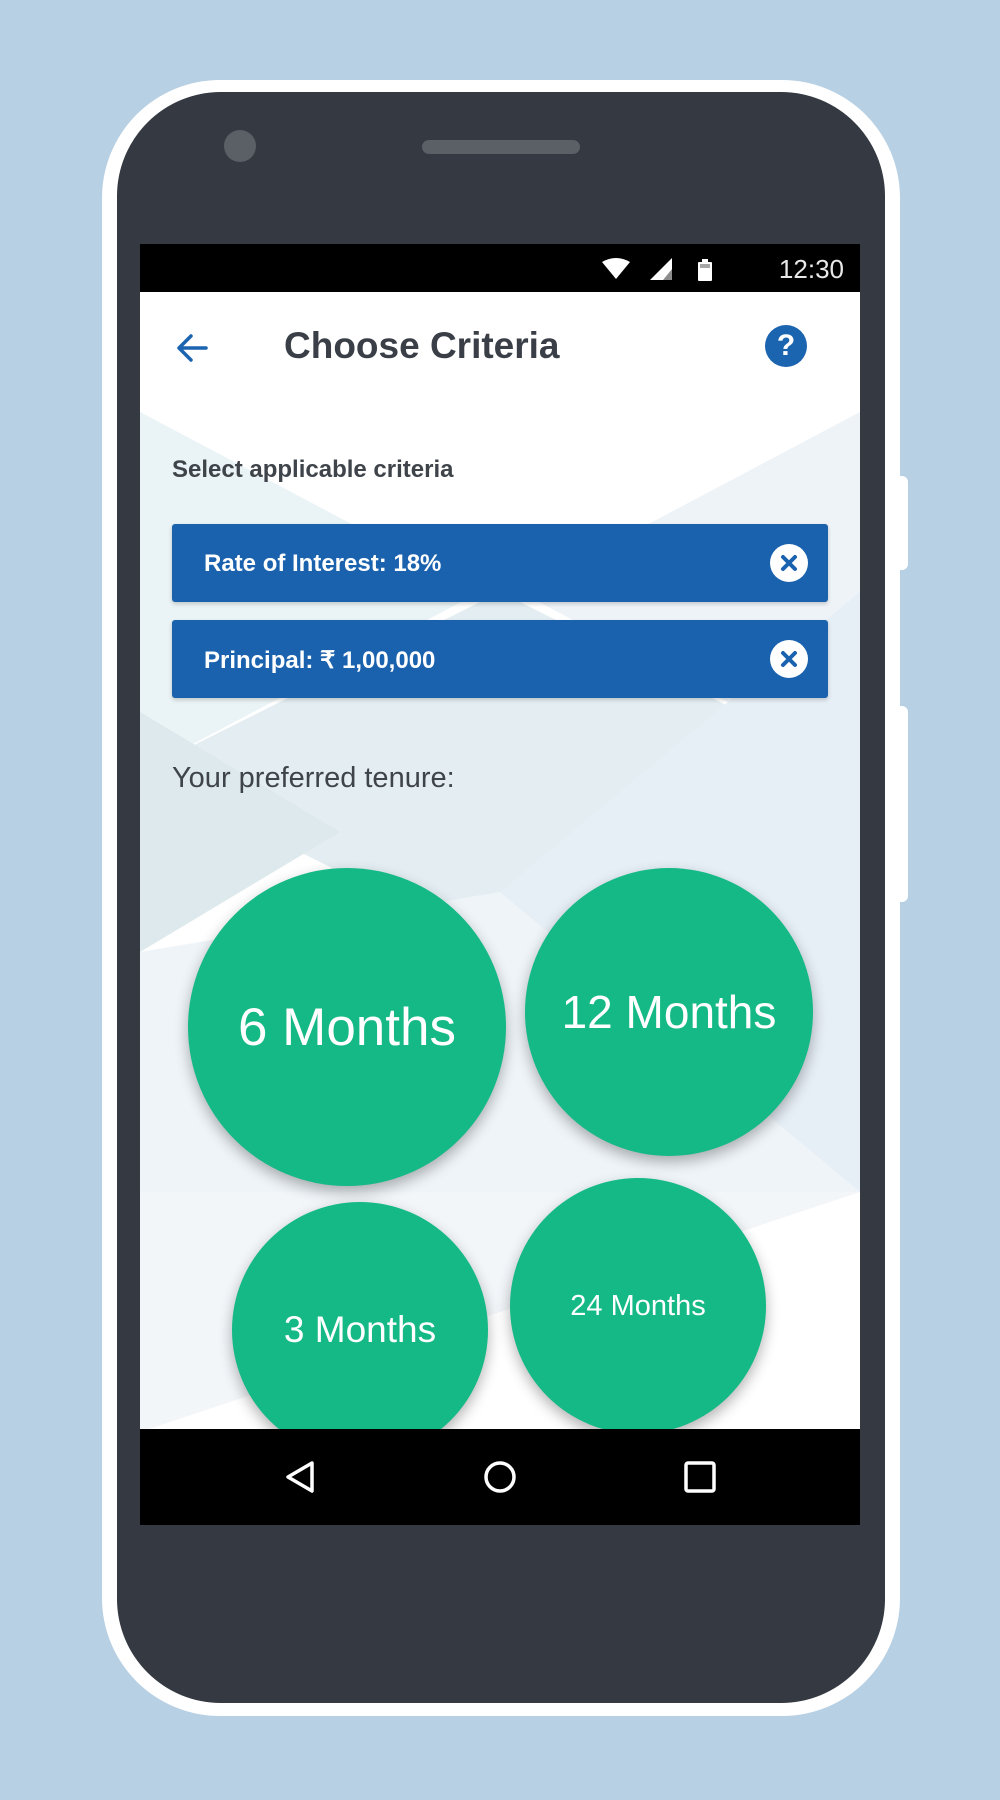  Describe the element at coordinates (360, 1329) in the screenshot. I see `tenure-option-label: 3 Months` at that location.